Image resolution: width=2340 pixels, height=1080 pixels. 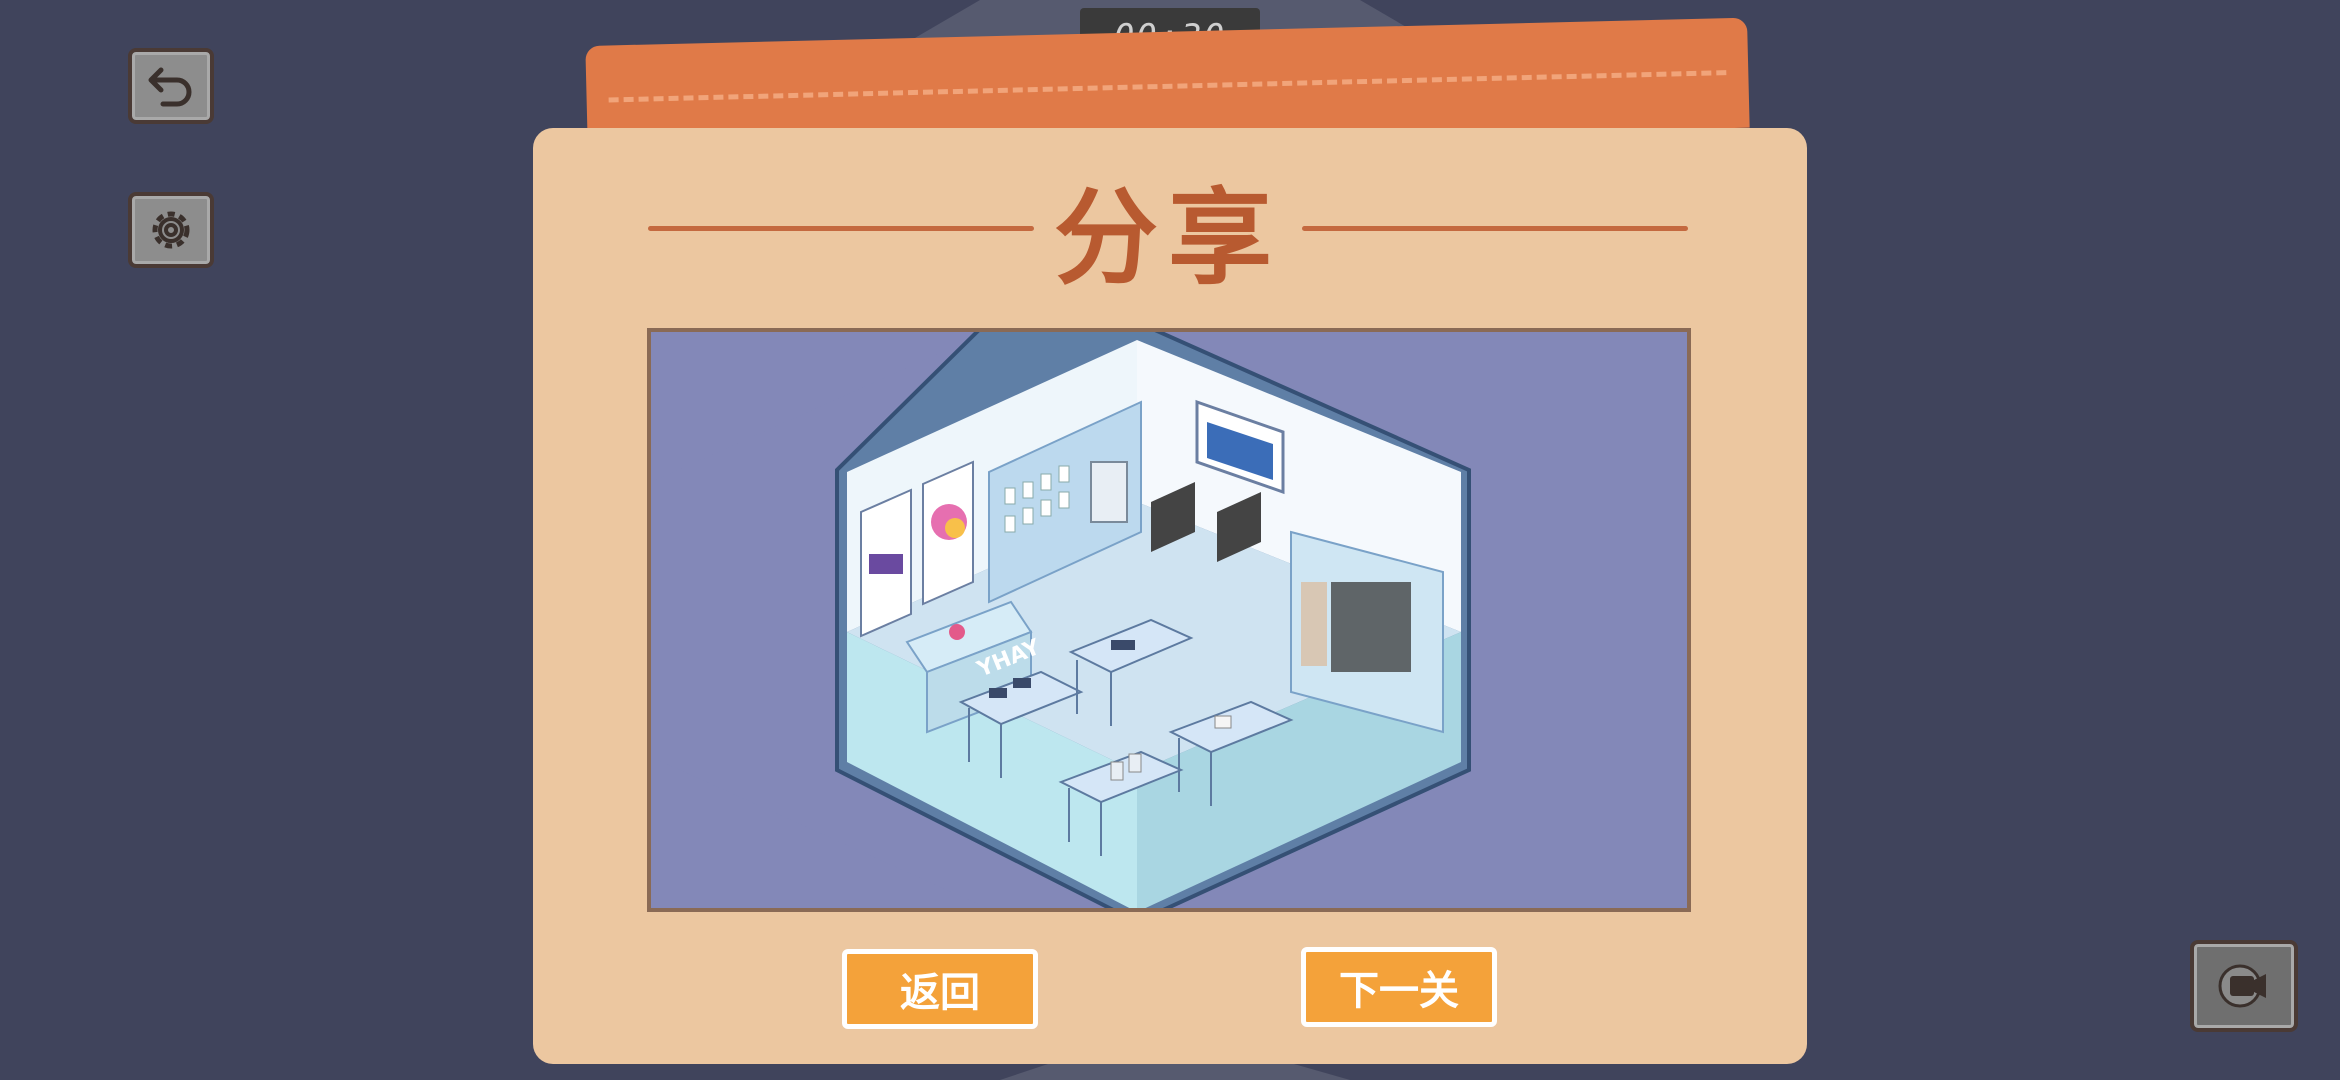 What do you see at coordinates (886, 564) in the screenshot?
I see `camera-poster` at bounding box center [886, 564].